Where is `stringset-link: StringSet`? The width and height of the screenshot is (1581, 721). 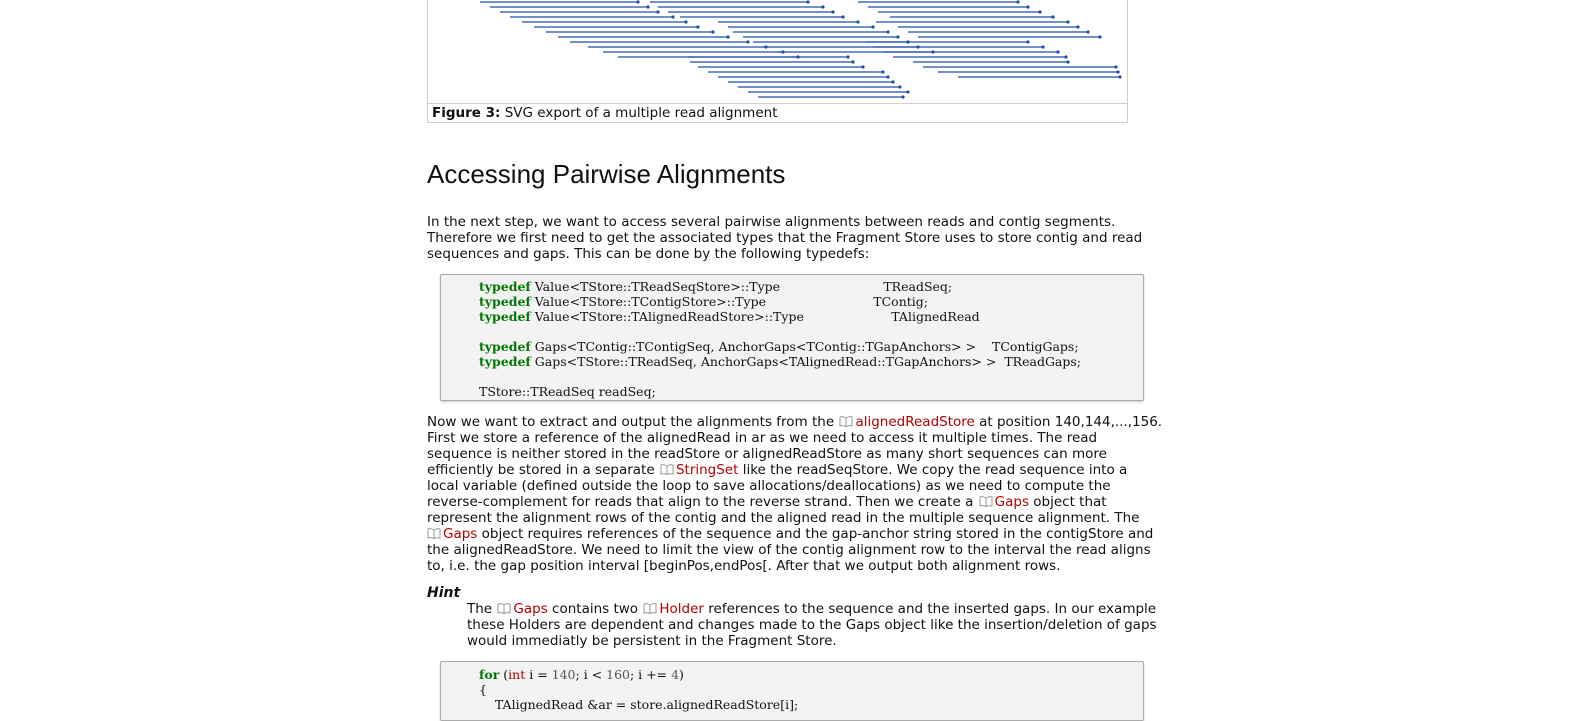
stringset-link: StringSet is located at coordinates (707, 470).